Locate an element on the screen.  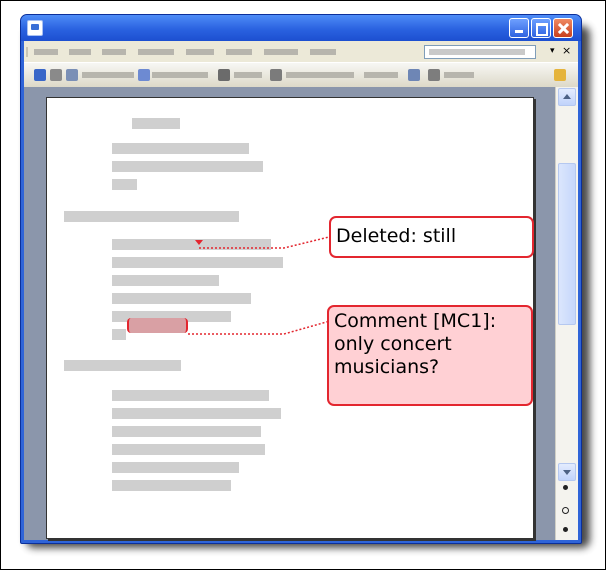
comment-text-line-2: musicians? is located at coordinates (387, 367).